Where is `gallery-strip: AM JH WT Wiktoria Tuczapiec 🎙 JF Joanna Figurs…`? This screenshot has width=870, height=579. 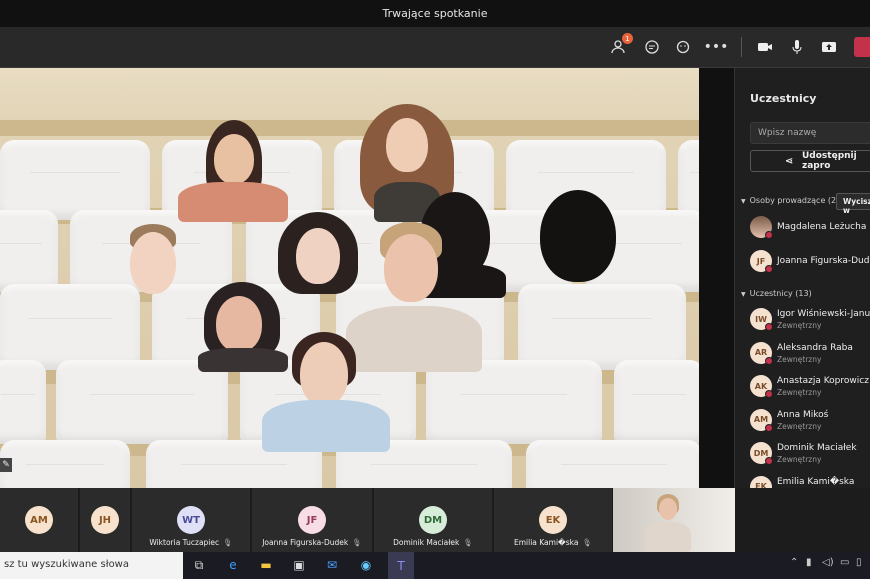 gallery-strip: AM JH WT Wiktoria Tuczapiec 🎙 JF Joanna Figurs… is located at coordinates (435, 520).